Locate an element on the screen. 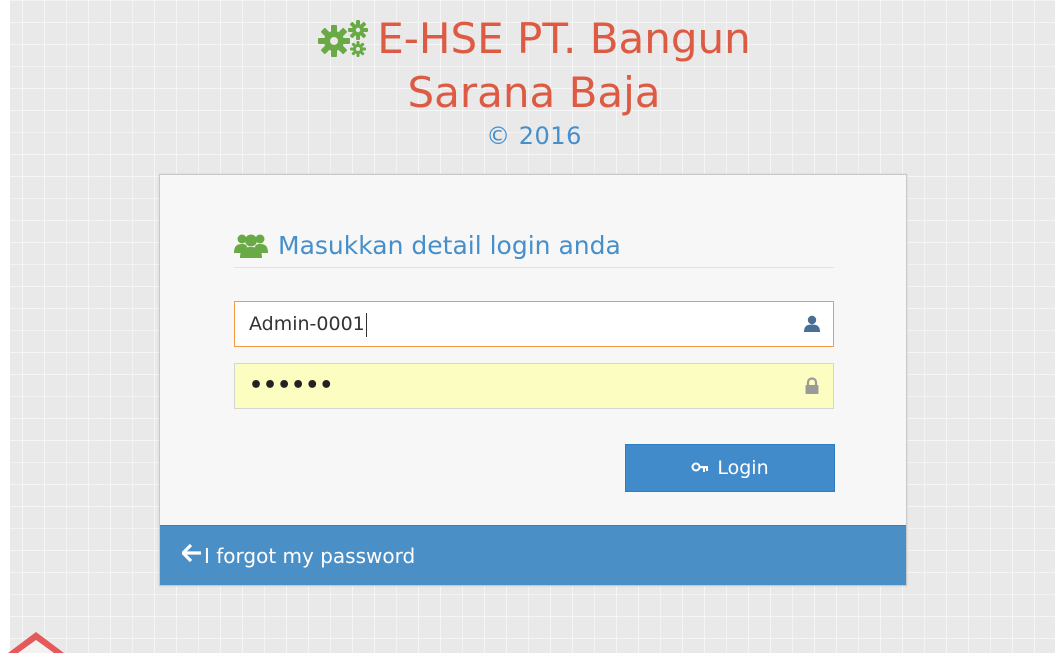 The image size is (1059, 653). password-value: •••••• is located at coordinates (291, 386).